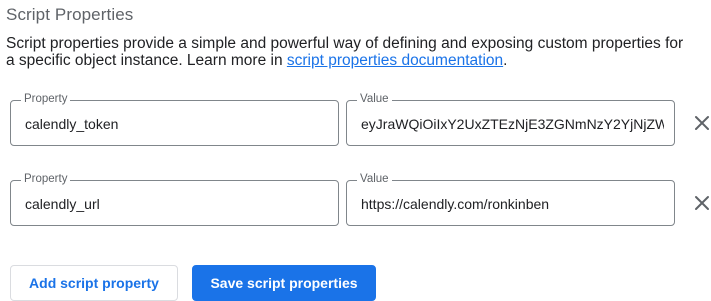  I want to click on property-key-input: calendly_token, so click(176, 124).